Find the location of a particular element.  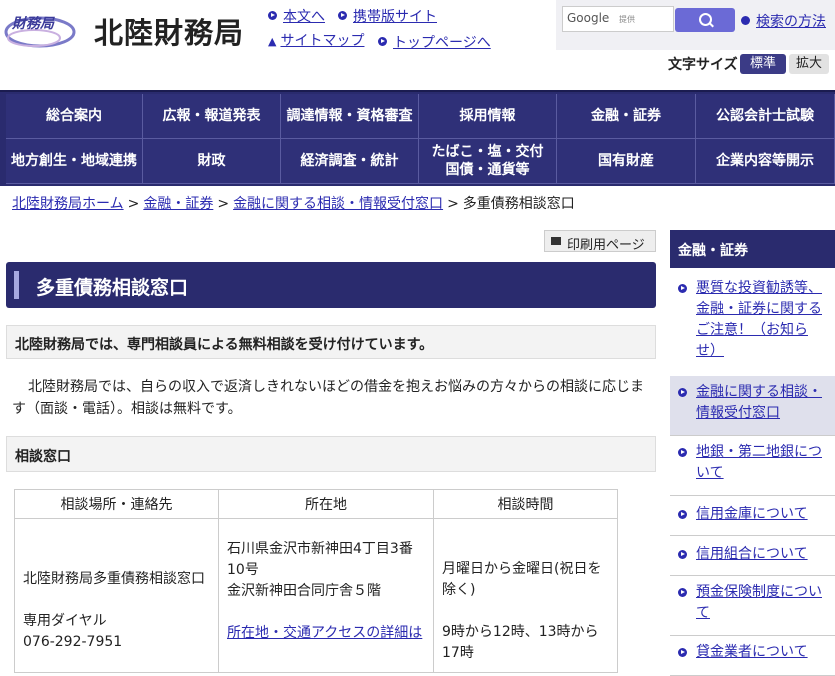

top-page-link: トップページへ is located at coordinates (434, 42).